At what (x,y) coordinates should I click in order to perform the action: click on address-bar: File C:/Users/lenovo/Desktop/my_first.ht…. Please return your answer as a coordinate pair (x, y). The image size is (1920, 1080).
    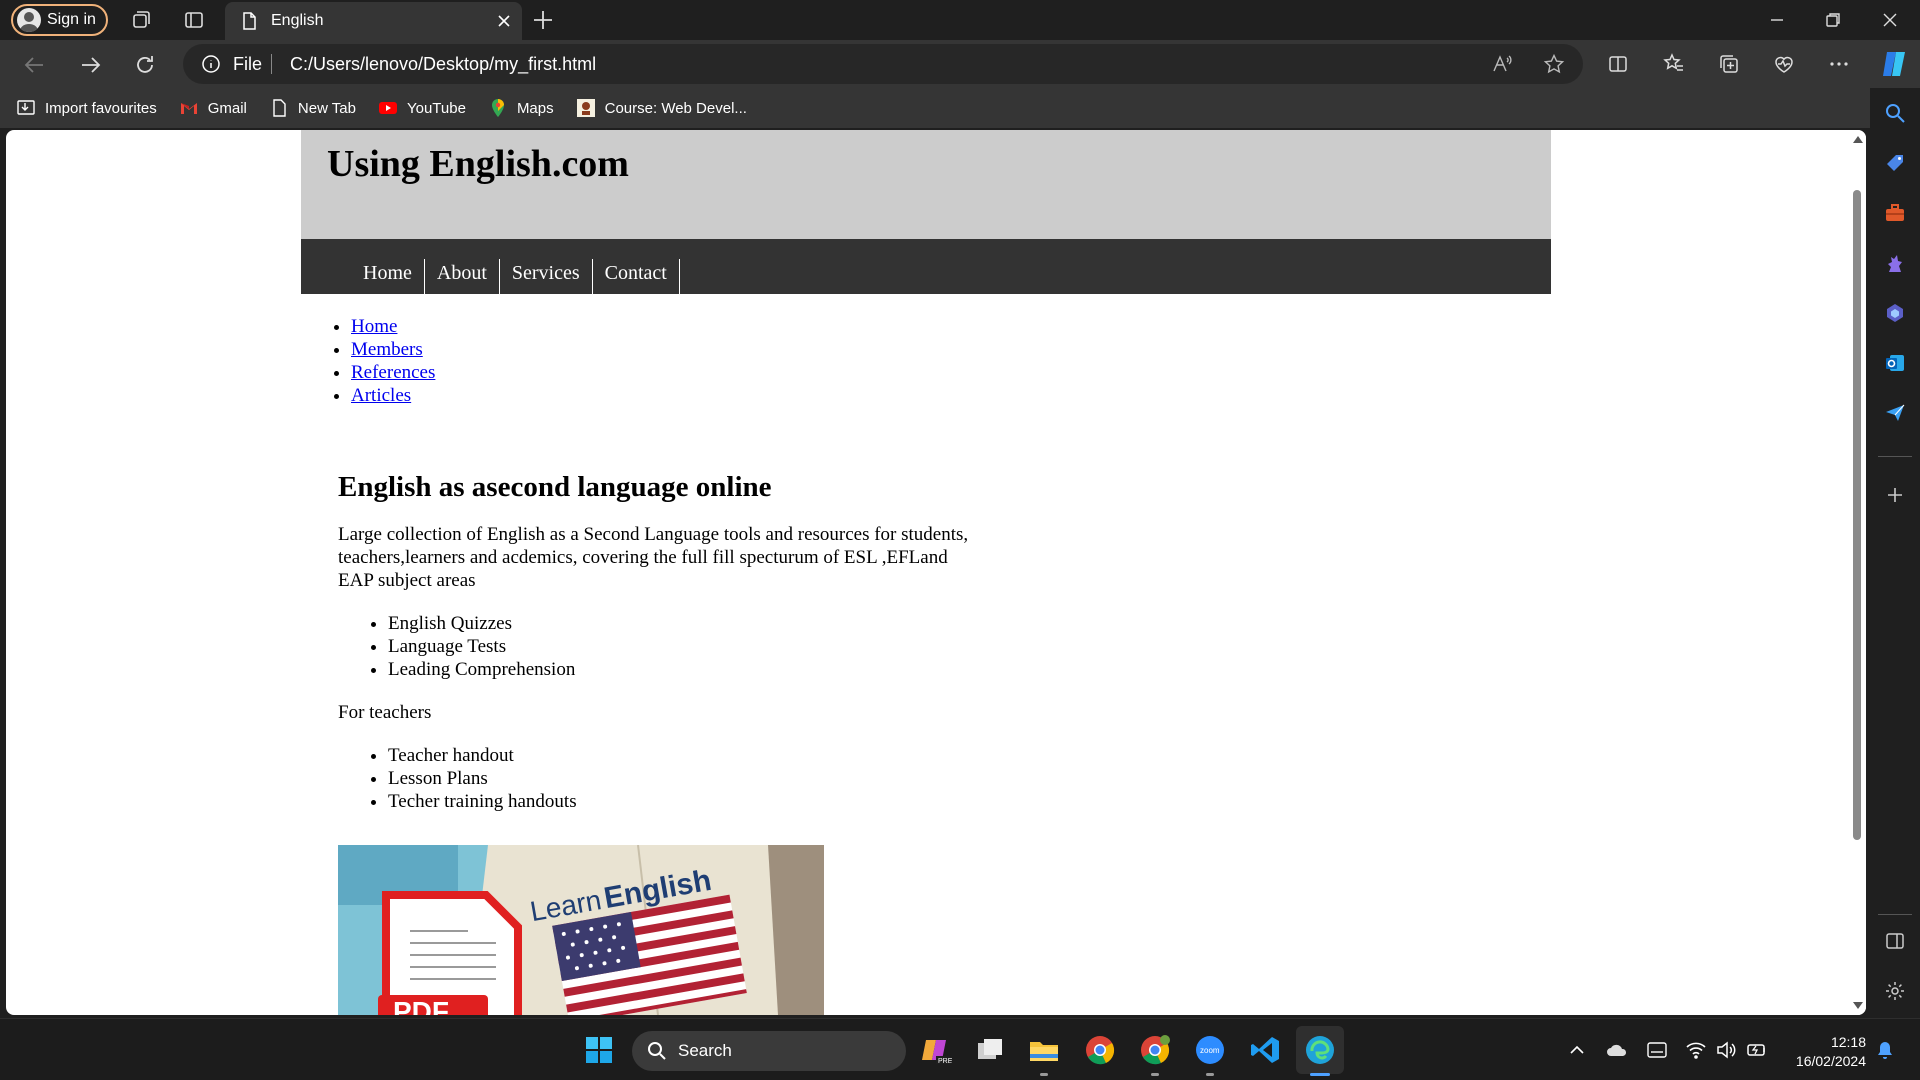
    Looking at the image, I should click on (883, 64).